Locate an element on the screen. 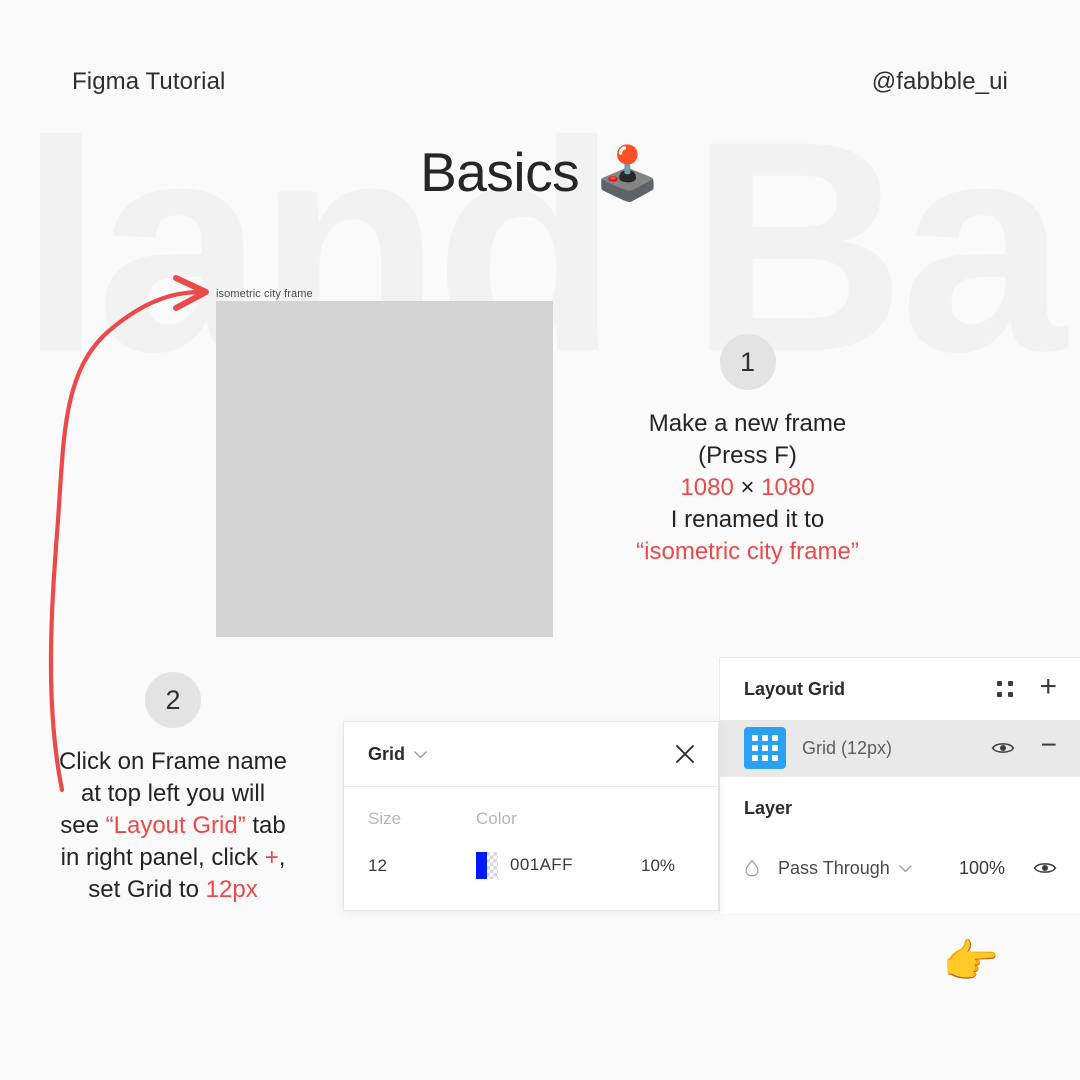  step-1-line-2: (Press F) is located at coordinates (747, 456).